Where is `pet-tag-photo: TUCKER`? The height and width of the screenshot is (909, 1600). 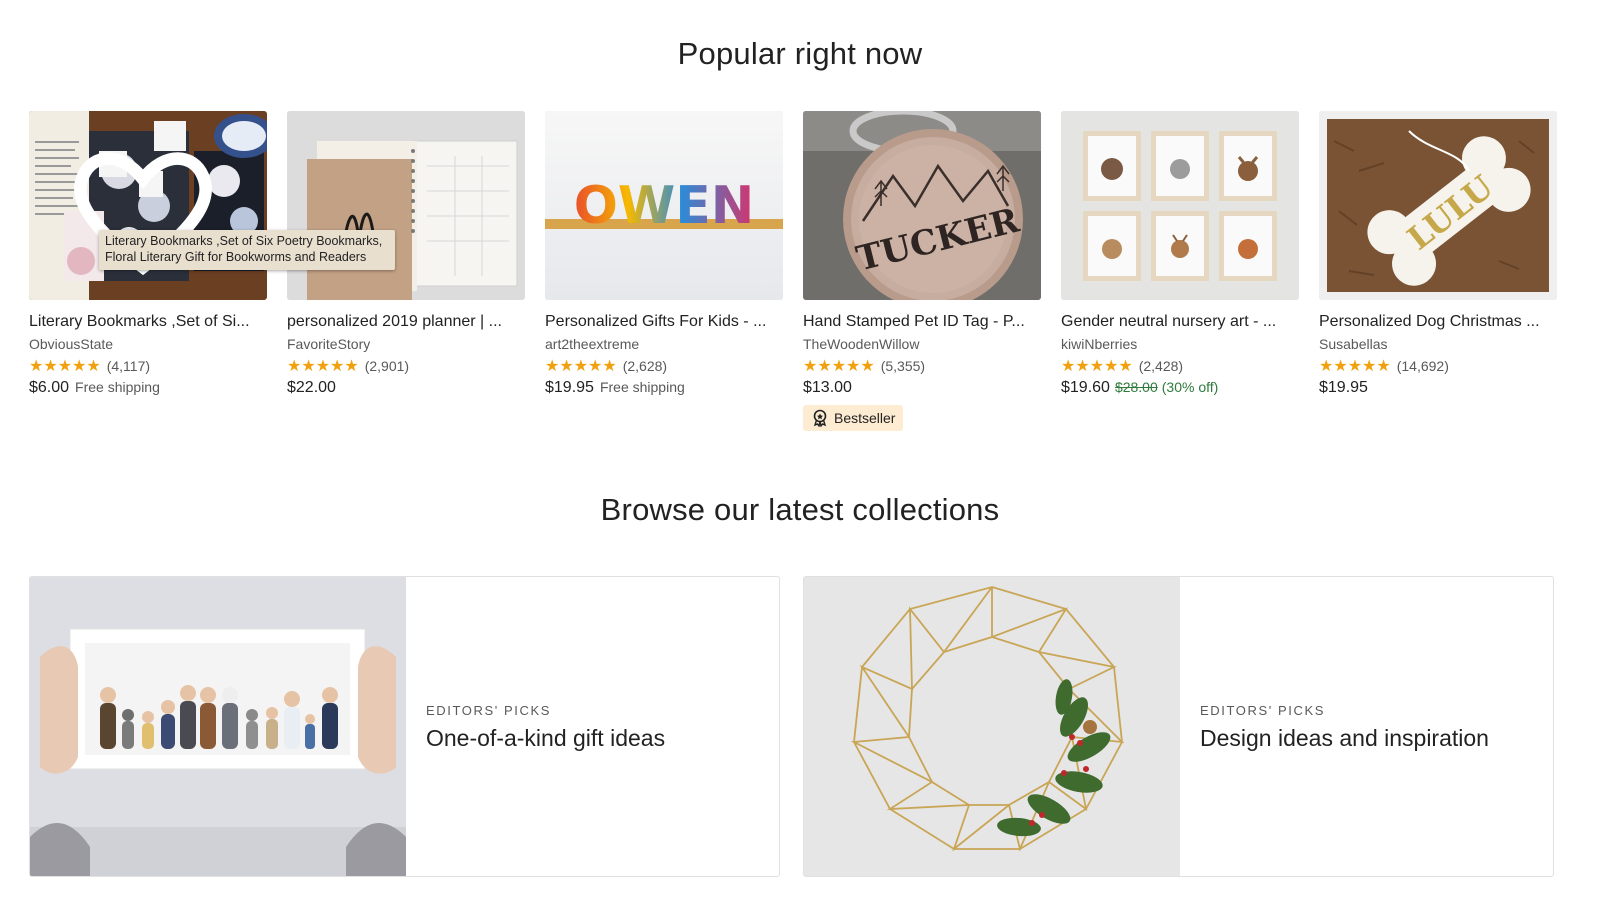
pet-tag-photo: TUCKER is located at coordinates (922, 205).